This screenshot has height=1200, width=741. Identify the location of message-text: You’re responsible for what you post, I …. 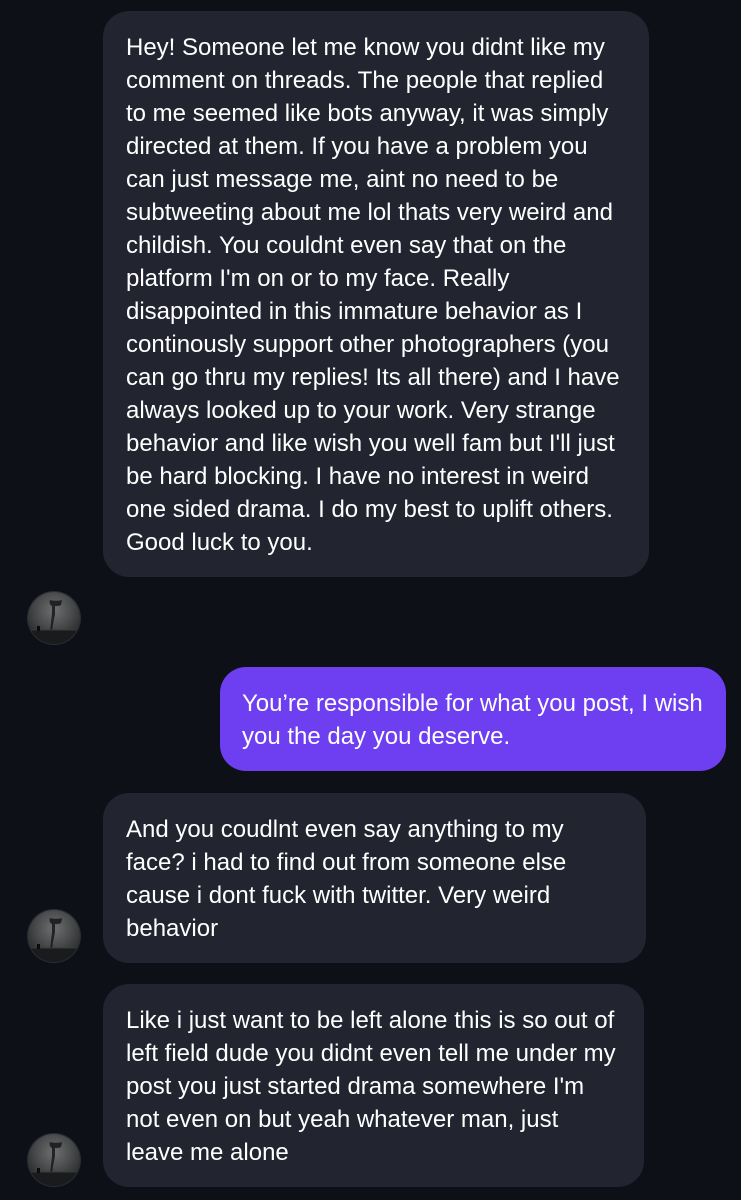
(472, 720).